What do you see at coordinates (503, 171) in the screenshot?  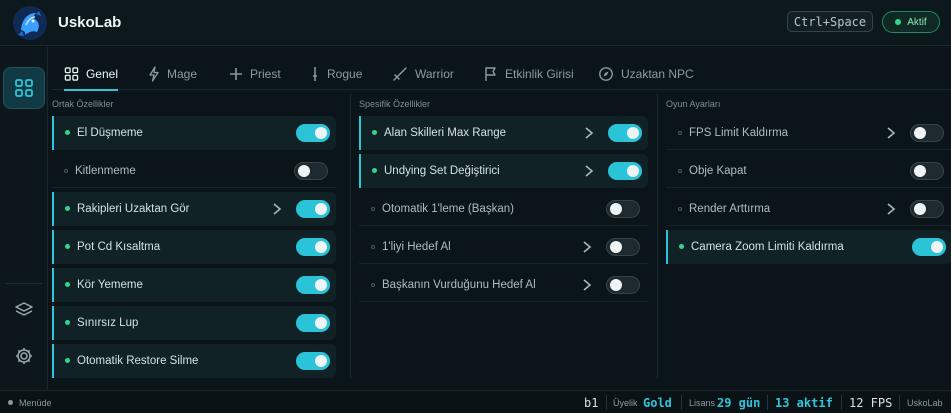 I see `feature-row: Undying Set Değiştirici` at bounding box center [503, 171].